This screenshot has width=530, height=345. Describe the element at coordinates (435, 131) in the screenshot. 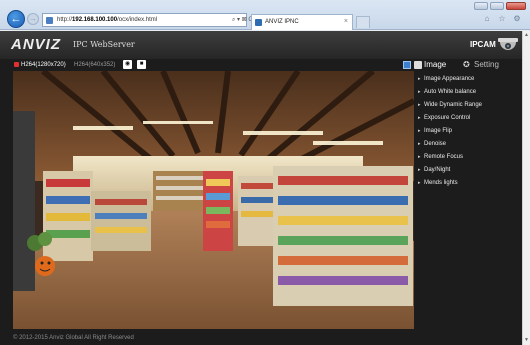

I see `menu-item-image-flip: Image Flip` at that location.